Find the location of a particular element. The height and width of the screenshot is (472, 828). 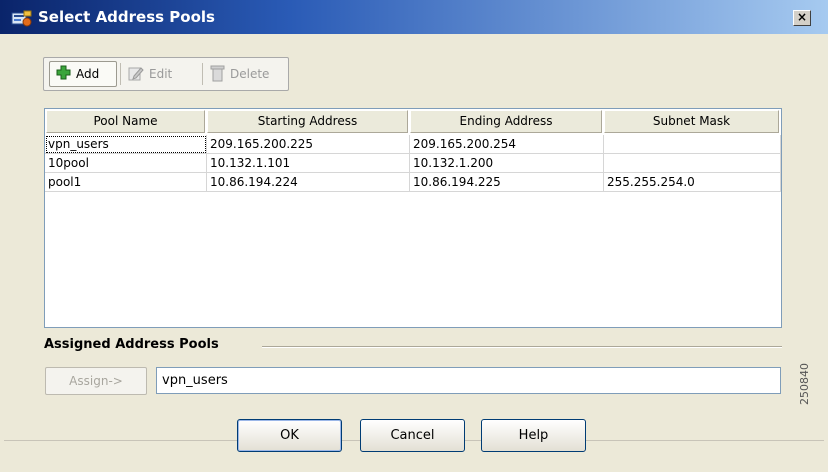

column-header-ending-address: Ending Address is located at coordinates (506, 121).